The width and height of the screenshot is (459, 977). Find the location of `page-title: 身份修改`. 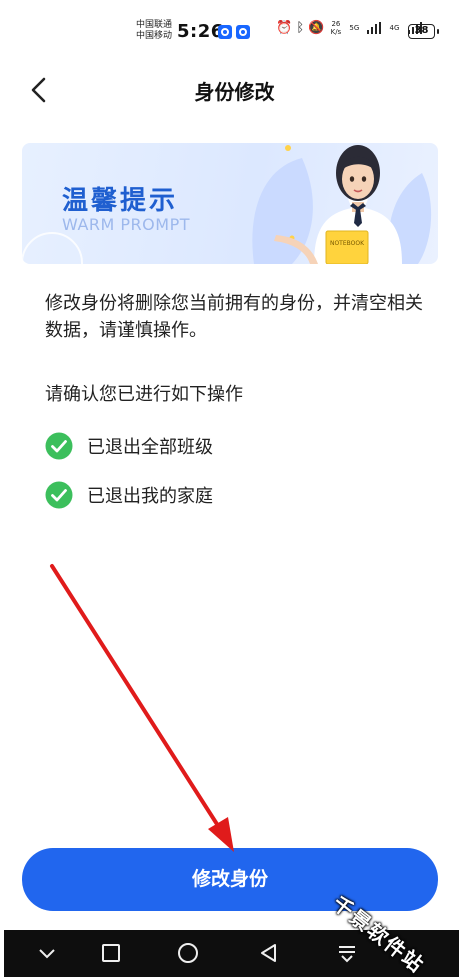

page-title: 身份修改 is located at coordinates (234, 92).